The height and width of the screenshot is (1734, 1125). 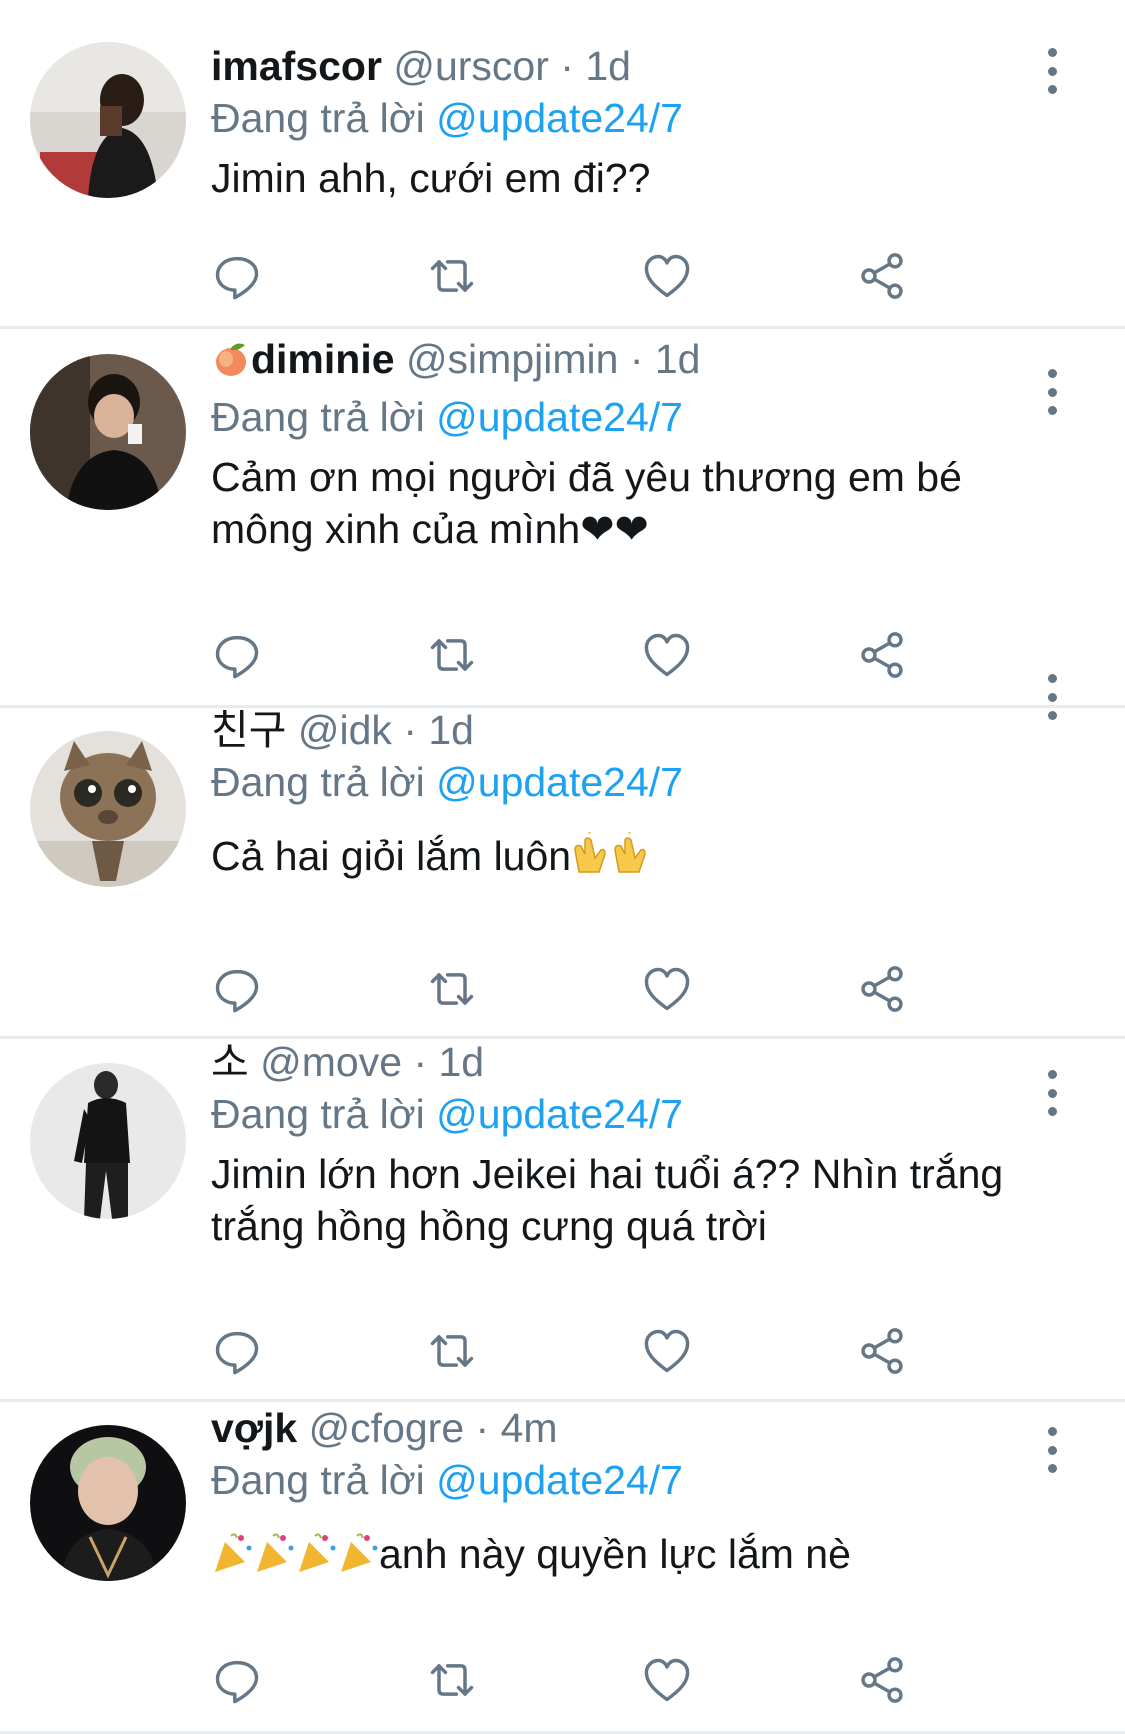 I want to click on tweet-header: diminie @simpjimin · 1d, so click(x=623, y=362).